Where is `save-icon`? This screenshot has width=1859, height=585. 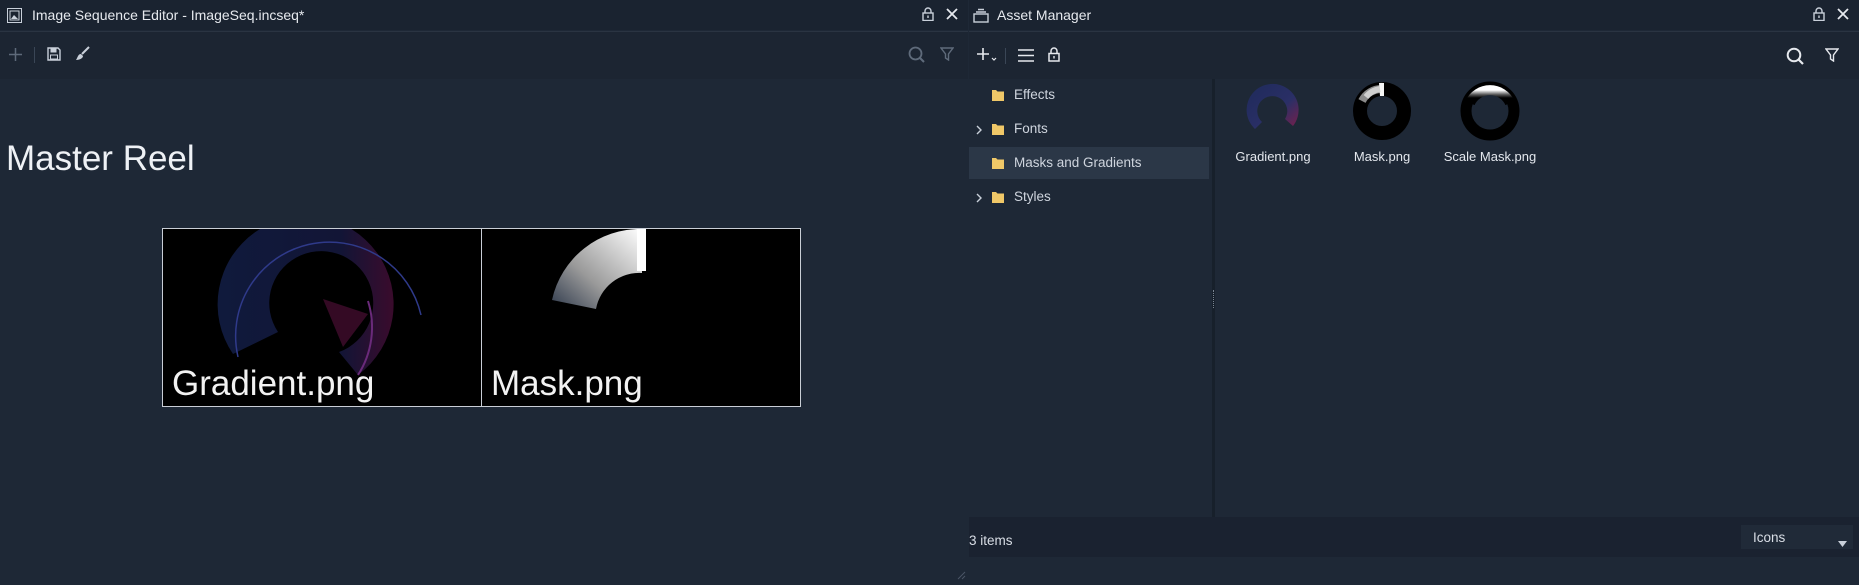 save-icon is located at coordinates (54, 54).